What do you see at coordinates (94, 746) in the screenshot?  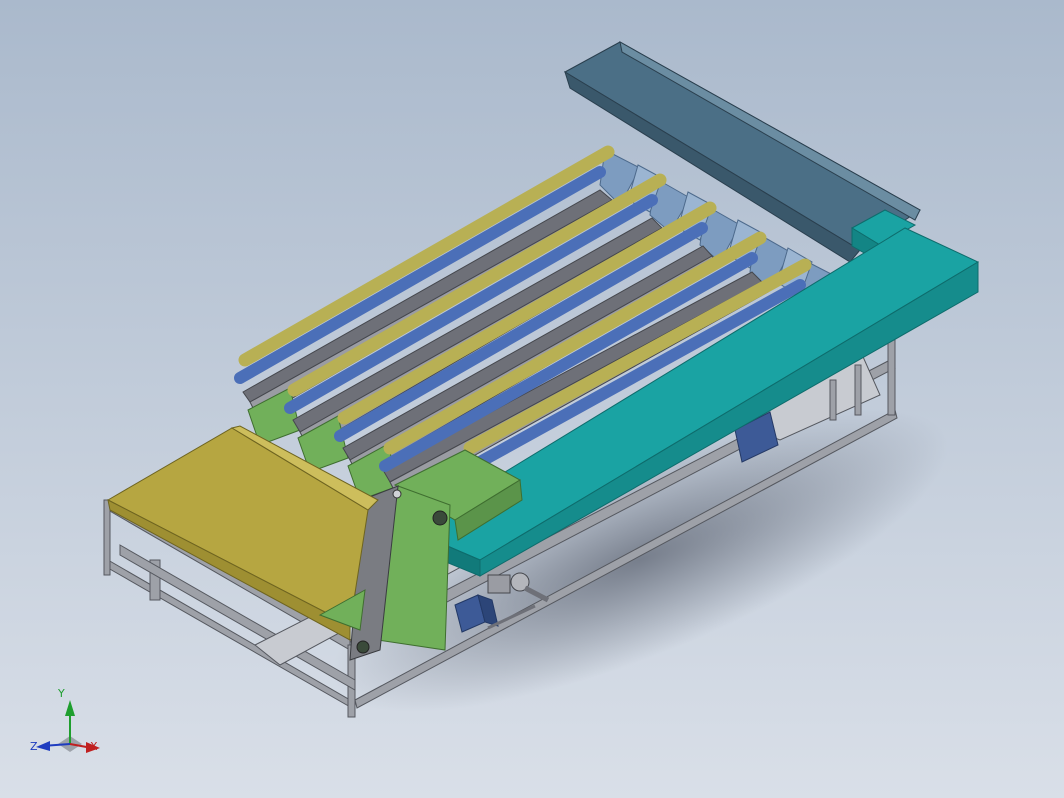 I see `x-axis-label: X` at bounding box center [94, 746].